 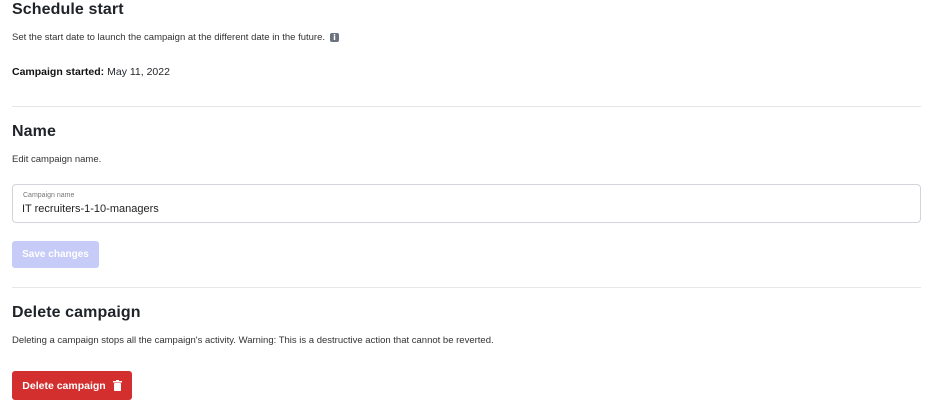 I want to click on campaign-started-date: May 11, 2022, so click(x=138, y=72).